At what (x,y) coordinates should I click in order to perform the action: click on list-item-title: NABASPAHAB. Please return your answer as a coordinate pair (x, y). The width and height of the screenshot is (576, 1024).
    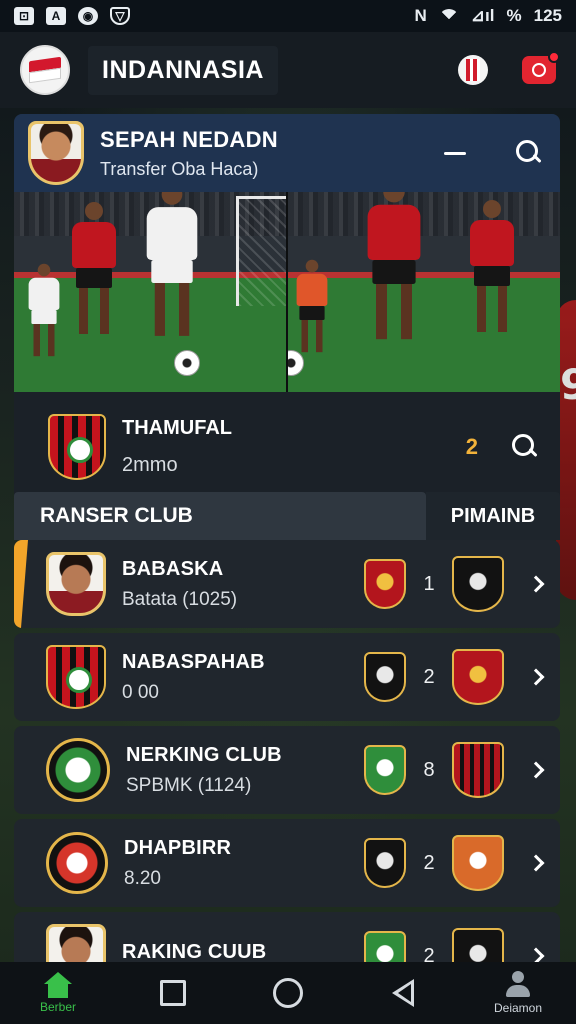
    Looking at the image, I should click on (193, 661).